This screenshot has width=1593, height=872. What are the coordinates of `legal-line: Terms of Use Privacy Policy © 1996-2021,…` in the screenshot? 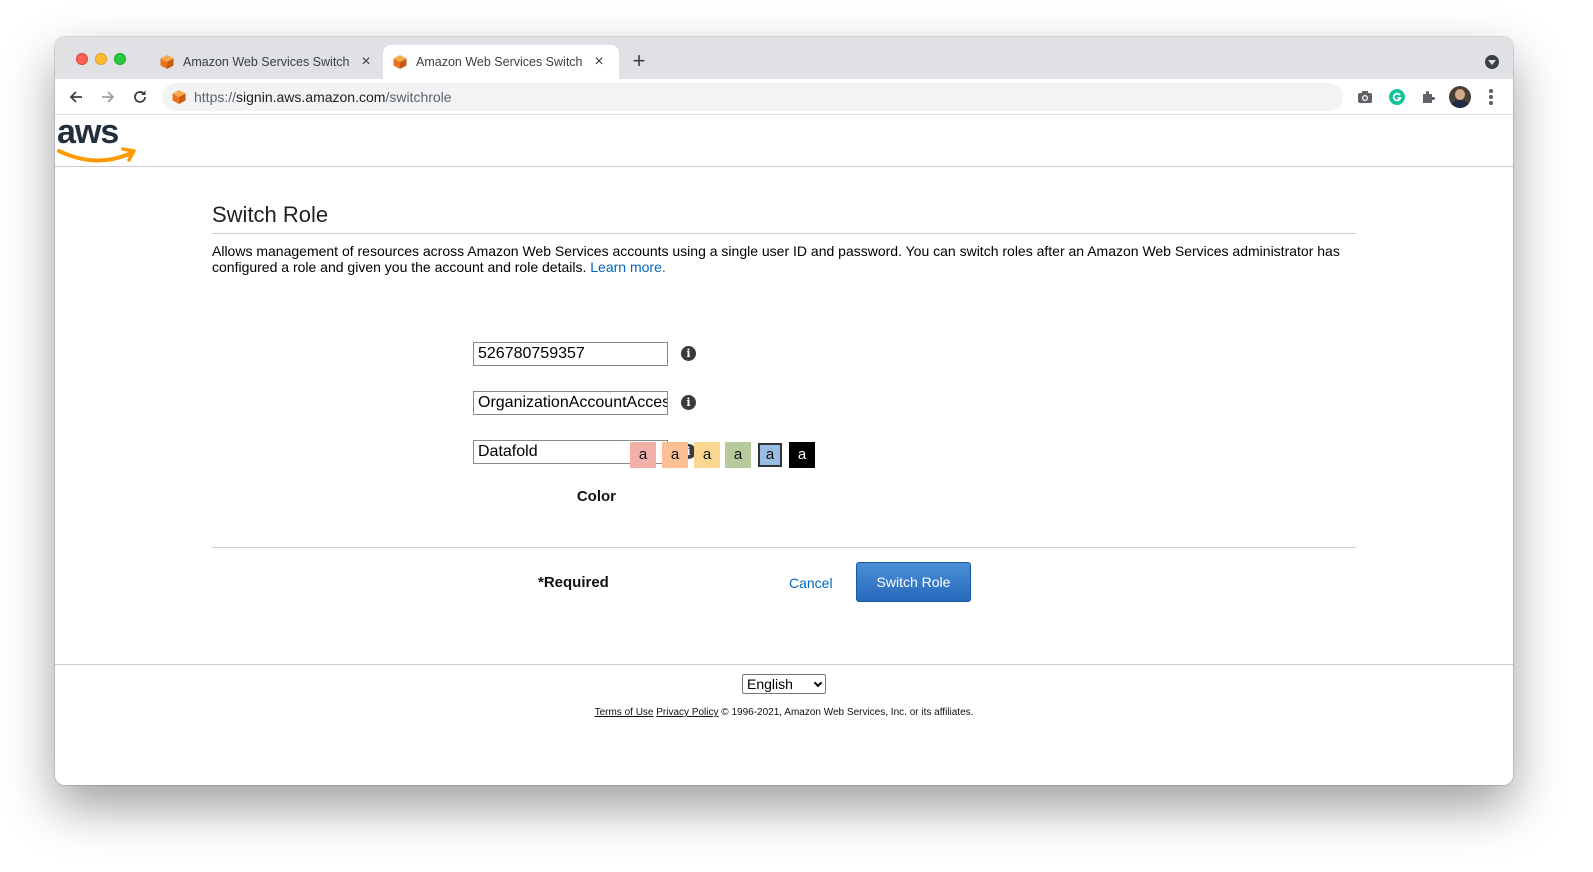 It's located at (784, 712).